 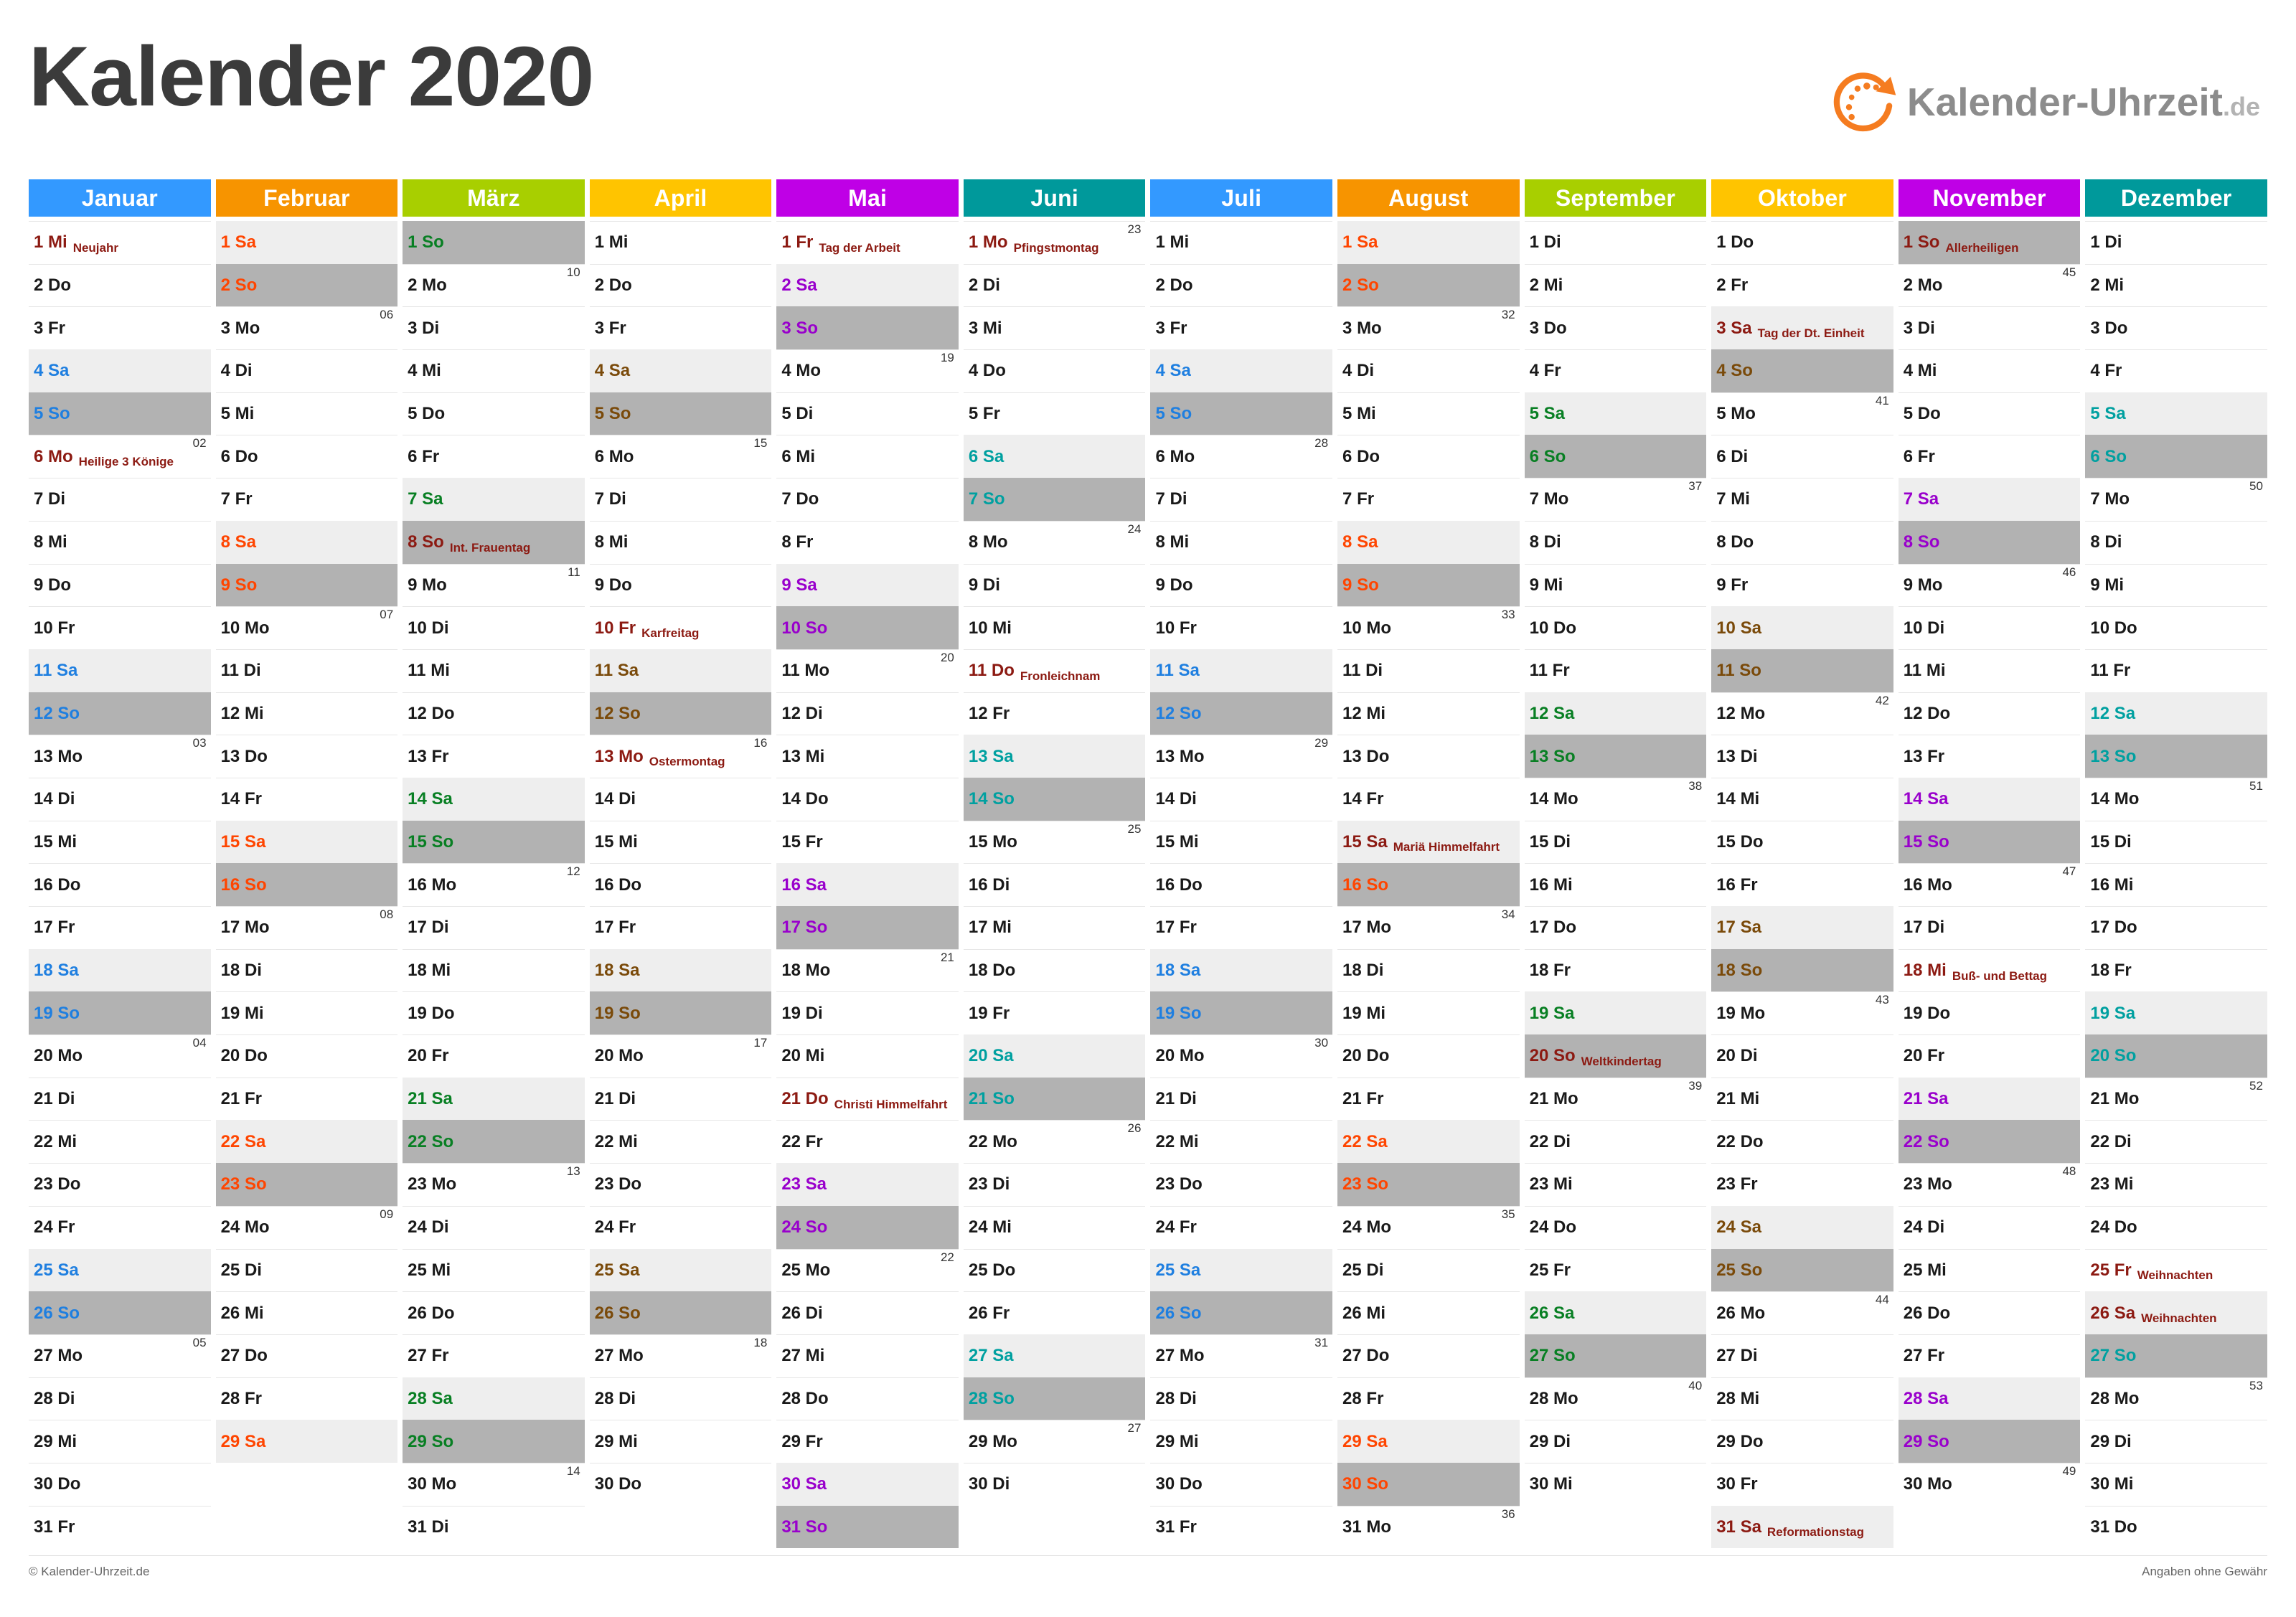 I want to click on day-cell: 29 Di, so click(x=2176, y=1441).